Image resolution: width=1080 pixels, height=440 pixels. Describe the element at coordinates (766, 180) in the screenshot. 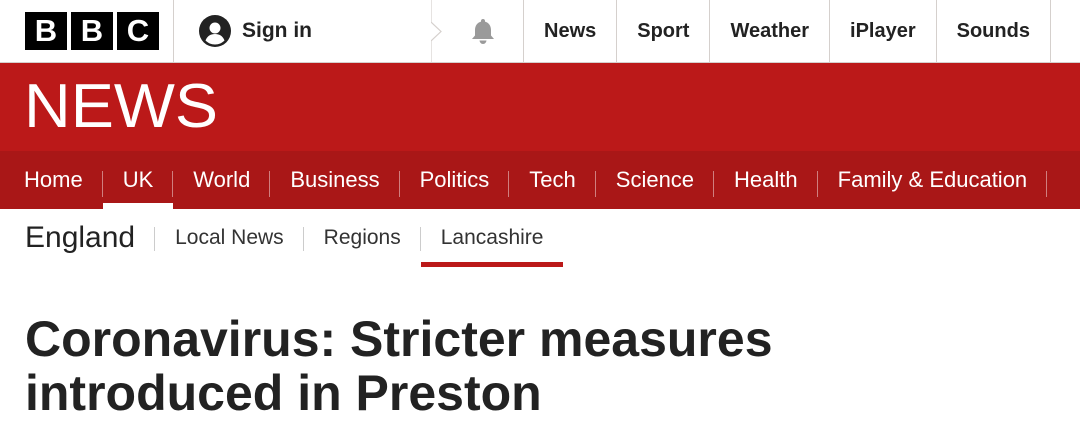

I see `section-nav-health: Health` at that location.